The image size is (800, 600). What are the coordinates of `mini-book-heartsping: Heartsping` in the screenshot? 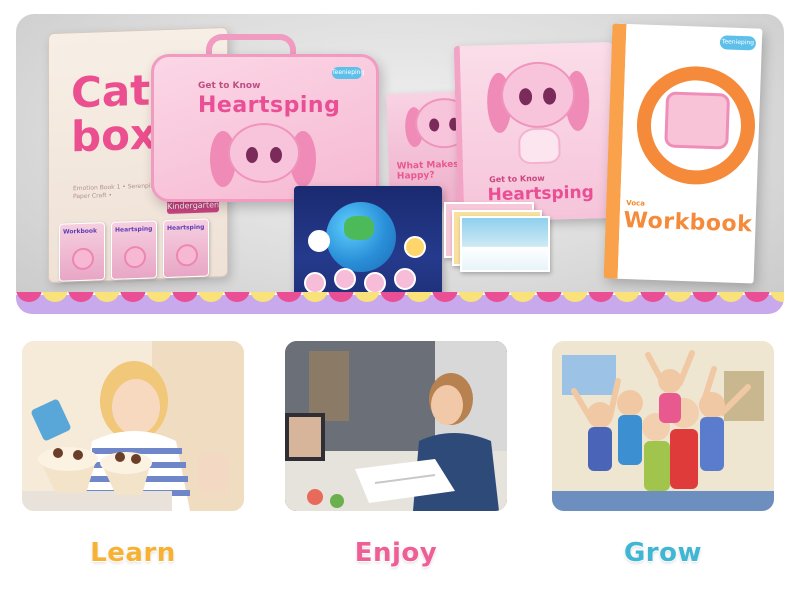 It's located at (134, 250).